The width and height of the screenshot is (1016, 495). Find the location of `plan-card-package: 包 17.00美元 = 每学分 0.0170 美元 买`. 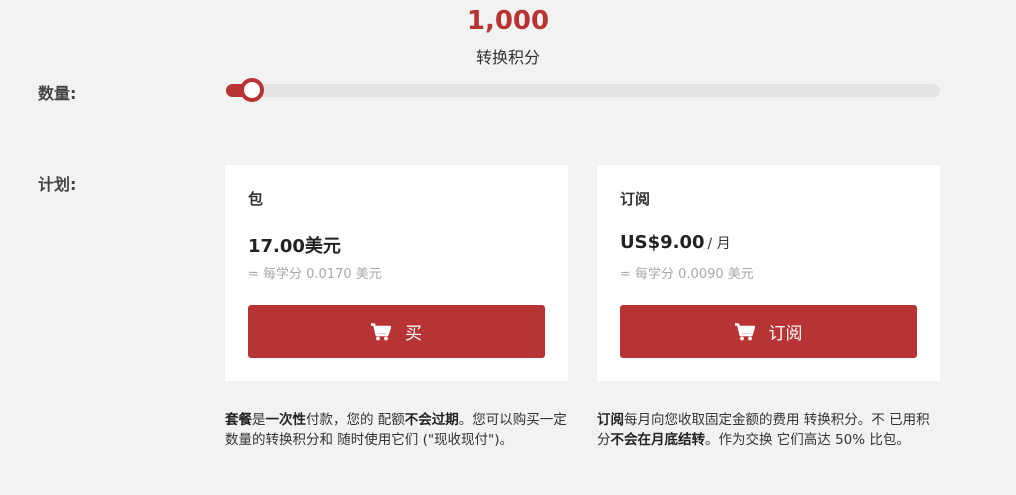

plan-card-package: 包 17.00美元 = 每学分 0.0170 美元 买 is located at coordinates (396, 273).